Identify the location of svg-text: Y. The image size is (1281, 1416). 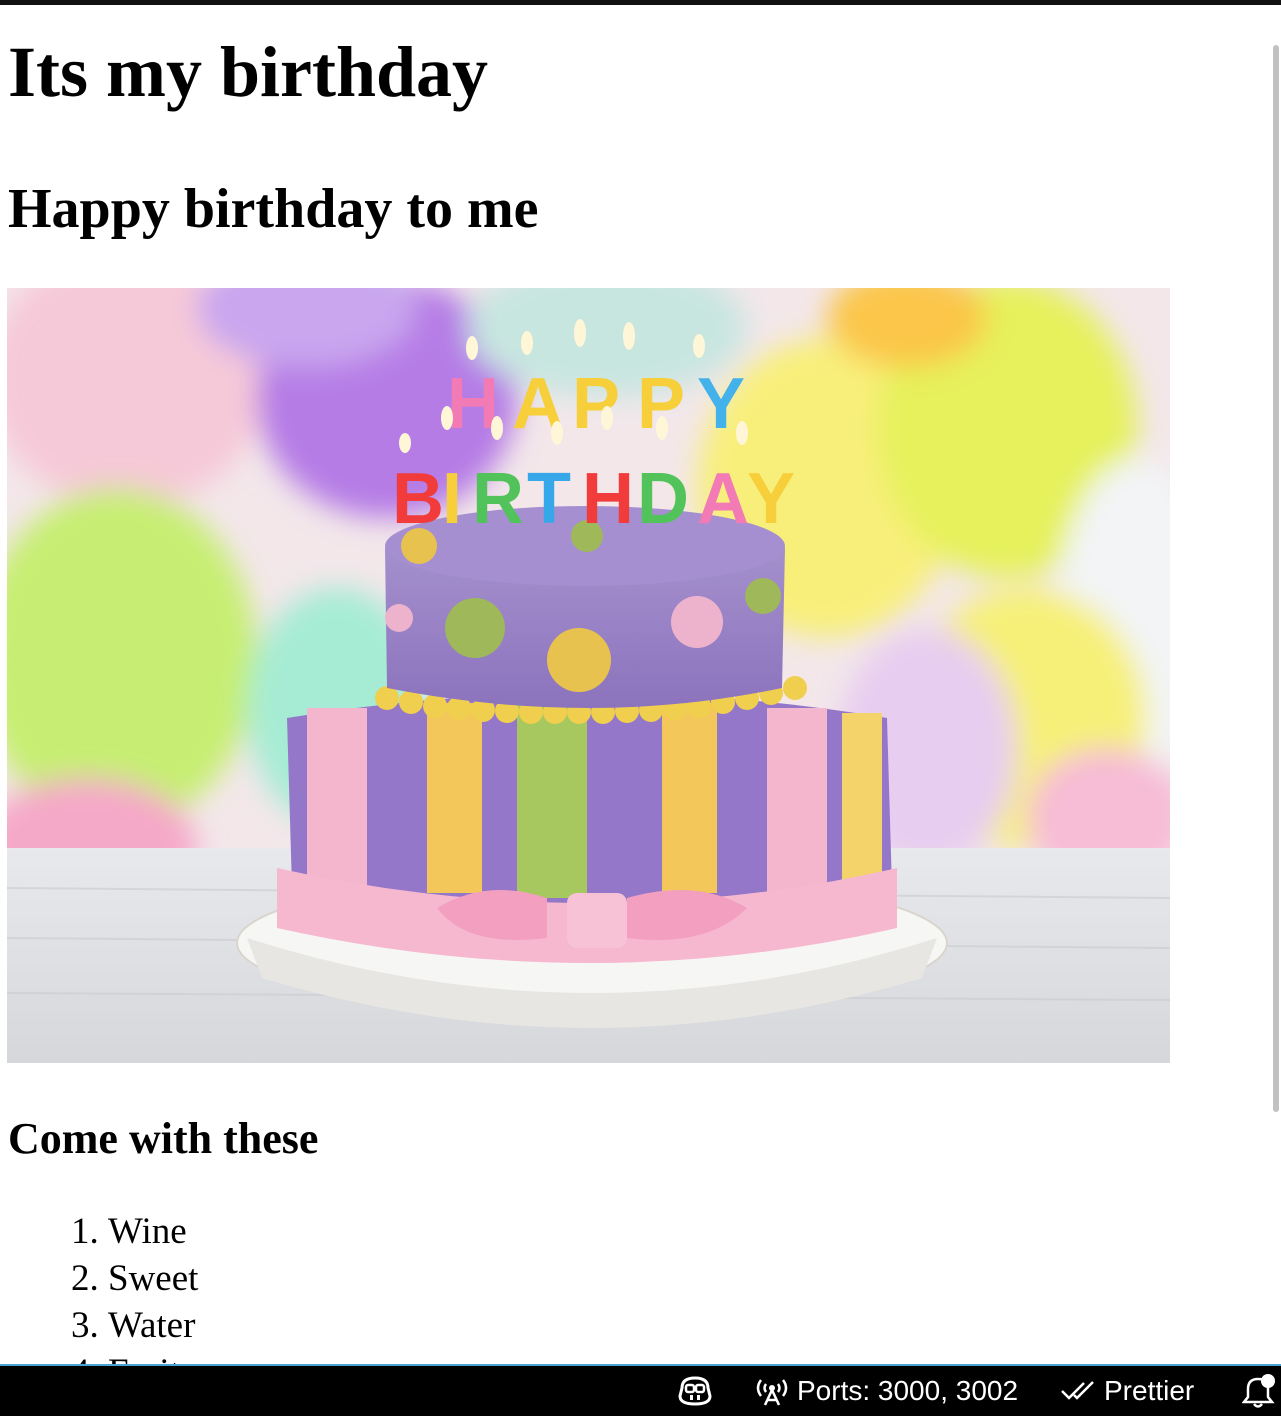
(771, 499).